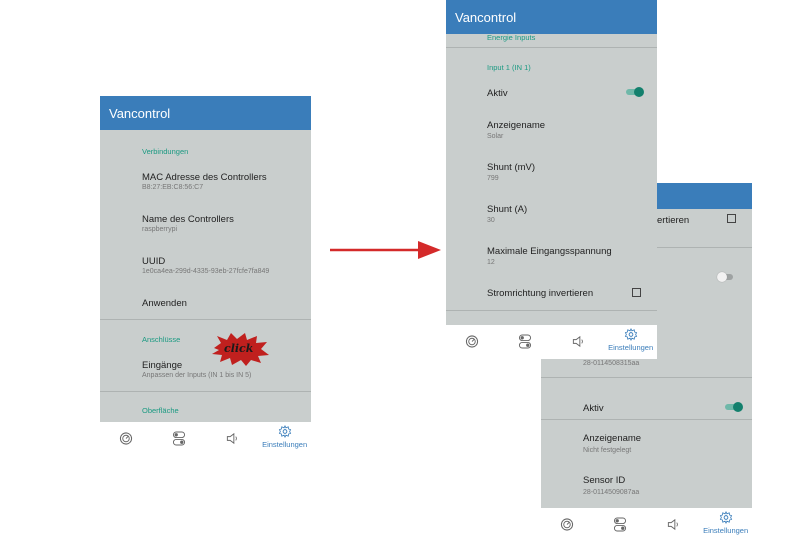 Image resolution: width=789 pixels, height=544 pixels. I want to click on invert-checkbox, so click(731, 218).